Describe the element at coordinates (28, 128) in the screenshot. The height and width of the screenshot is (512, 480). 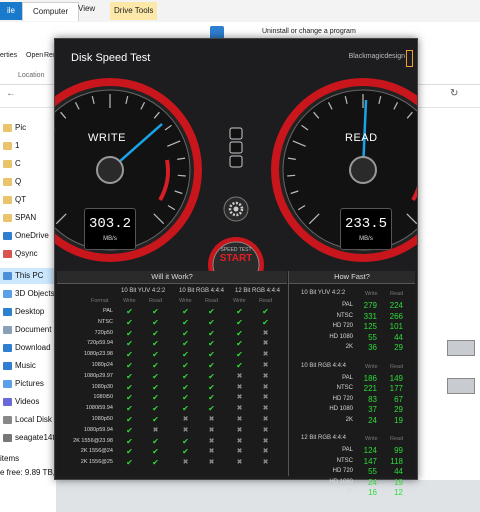
I see `nav-item: Pic` at that location.